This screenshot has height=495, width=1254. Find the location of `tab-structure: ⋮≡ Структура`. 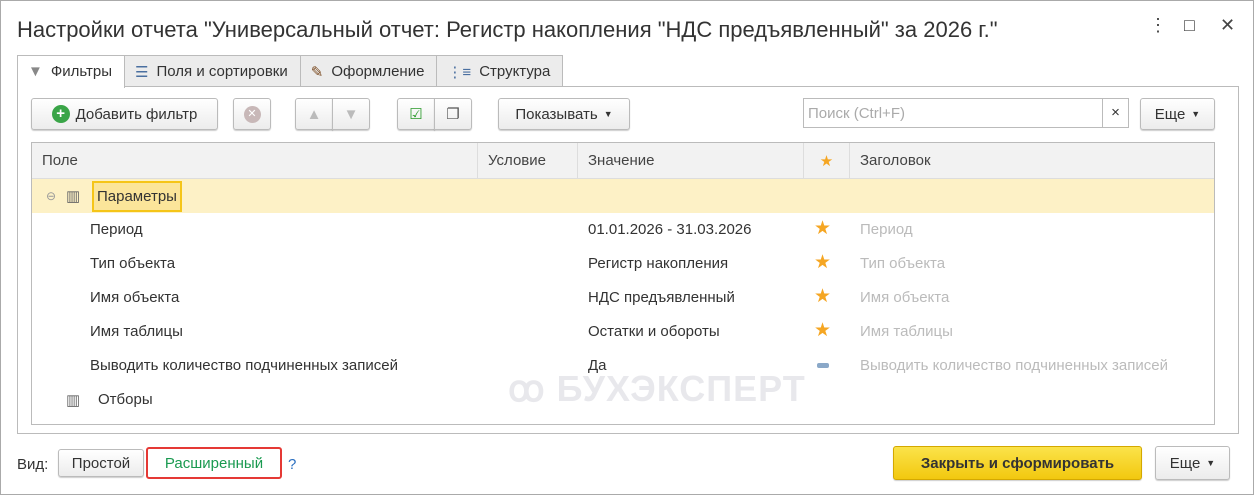

tab-structure: ⋮≡ Структура is located at coordinates (500, 71).